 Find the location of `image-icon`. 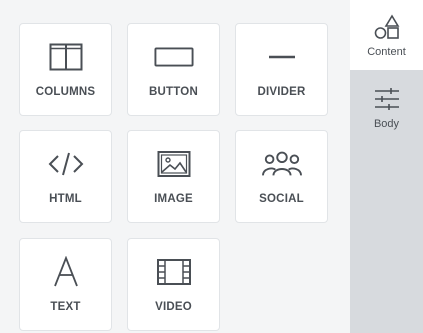

image-icon is located at coordinates (174, 164).